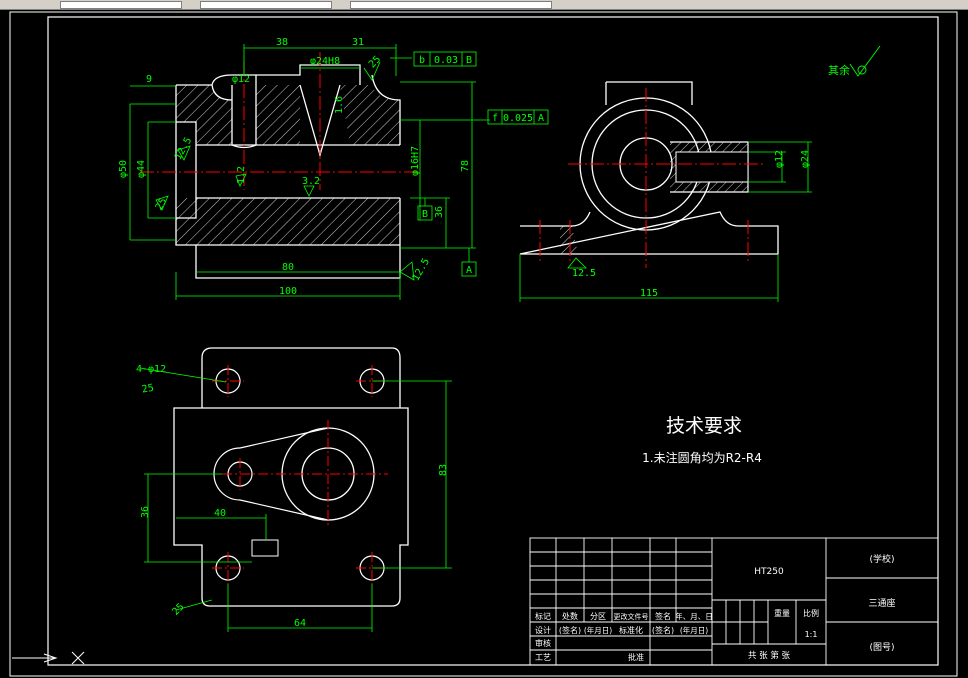  I want to click on side-view: φ12 φ24 12.5 115, so click(665, 191).